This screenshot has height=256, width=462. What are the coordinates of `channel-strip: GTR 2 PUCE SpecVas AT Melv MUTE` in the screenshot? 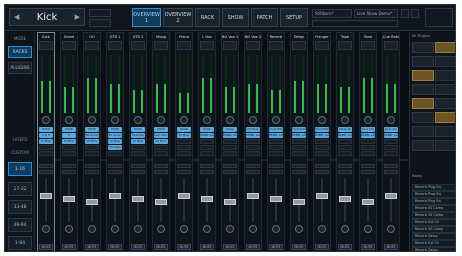 It's located at (138, 141).